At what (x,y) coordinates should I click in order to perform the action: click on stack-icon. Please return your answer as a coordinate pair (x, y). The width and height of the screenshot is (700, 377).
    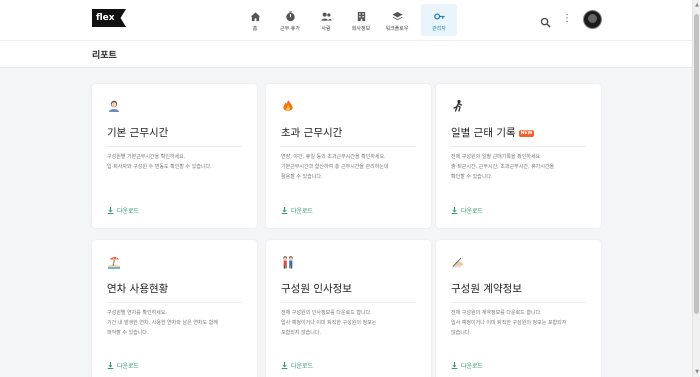
    Looking at the image, I should click on (397, 15).